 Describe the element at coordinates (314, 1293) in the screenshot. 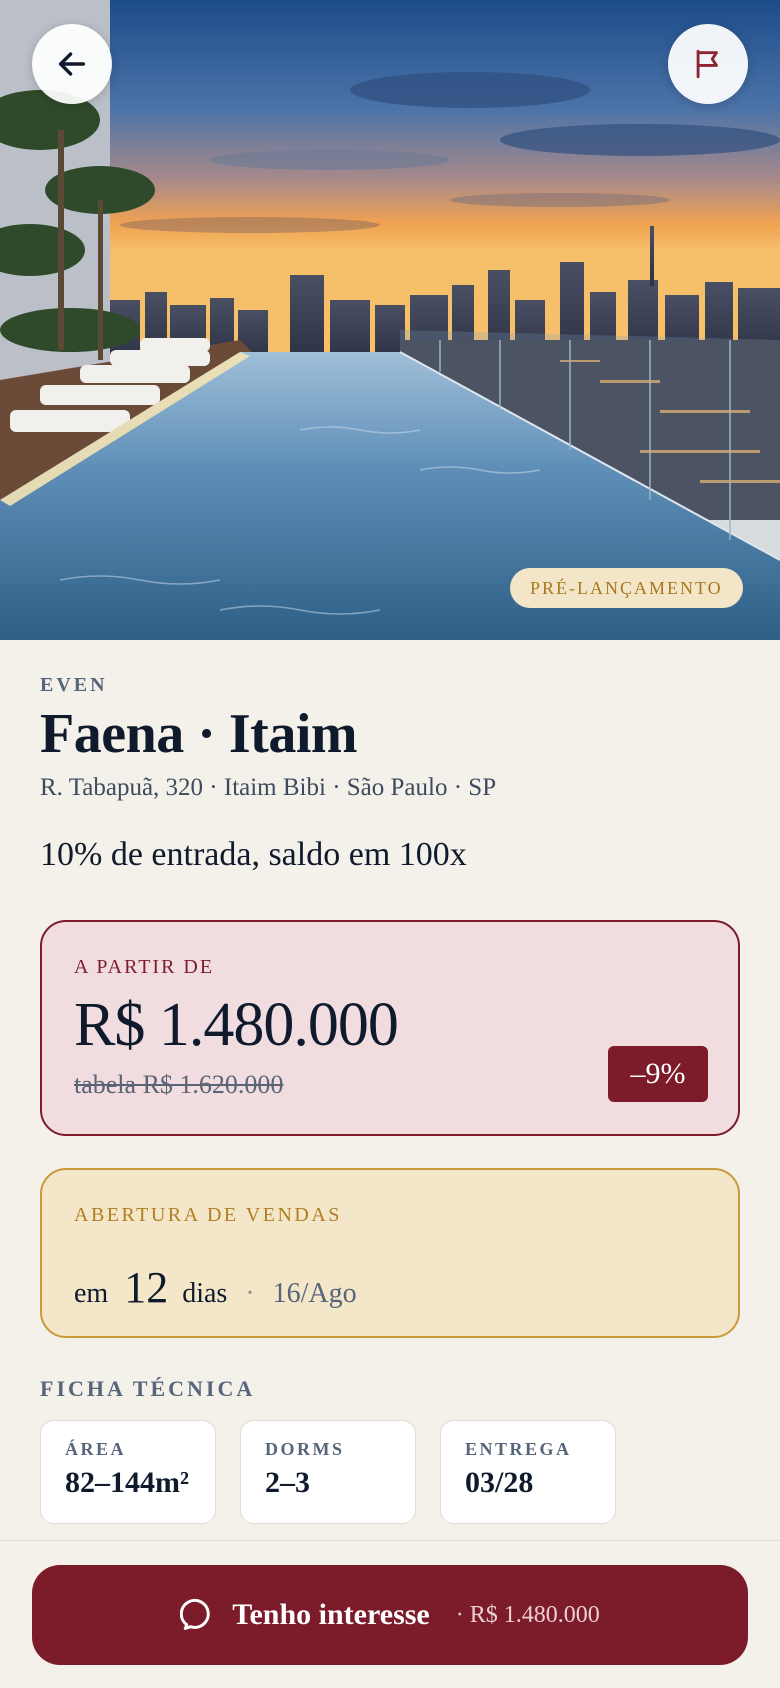

I see `sales-date: 16/Ago` at that location.